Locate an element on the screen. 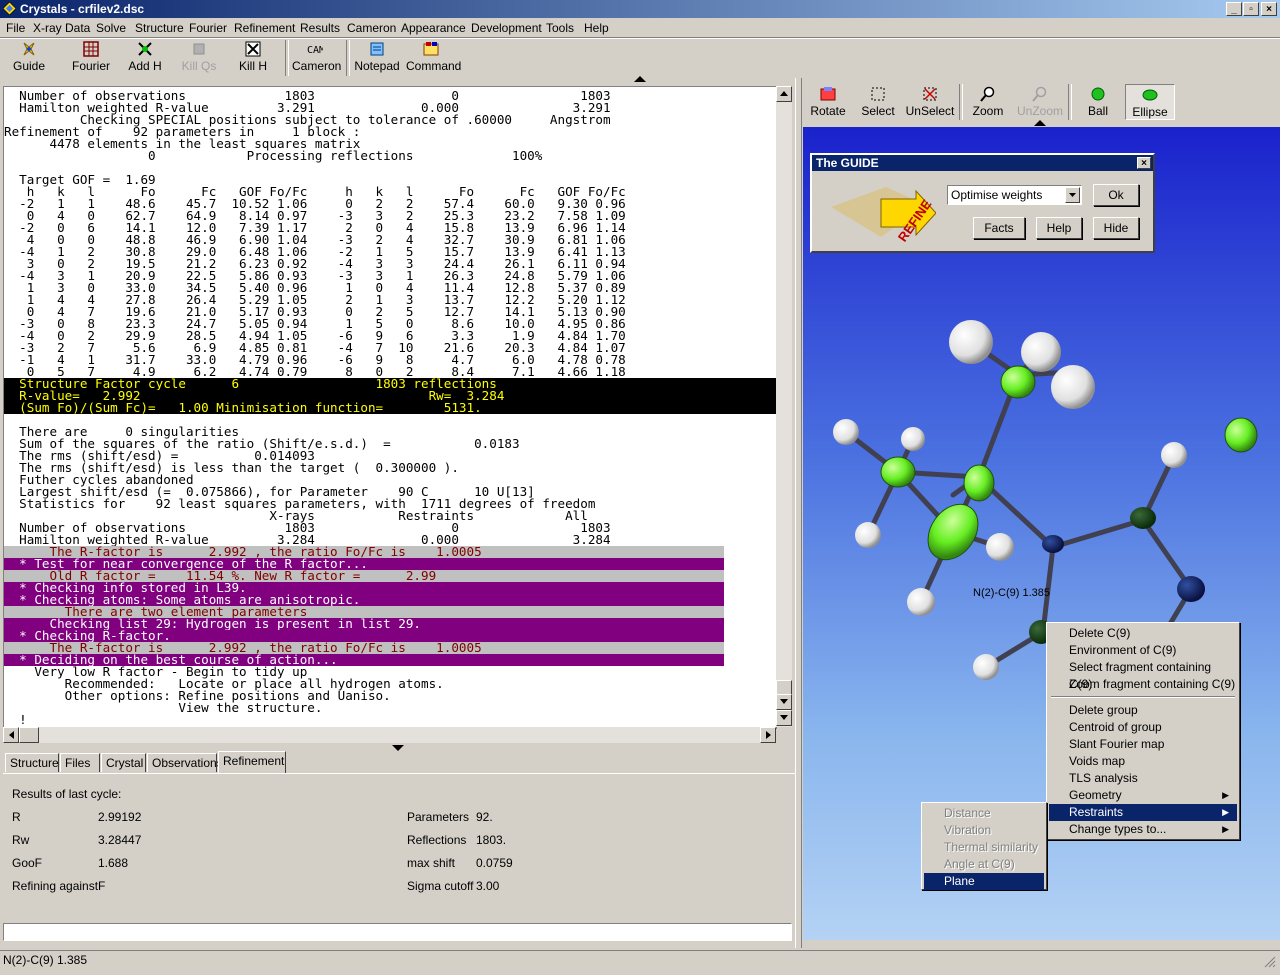 The height and width of the screenshot is (975, 1280). ellipse-icon is located at coordinates (1150, 95).